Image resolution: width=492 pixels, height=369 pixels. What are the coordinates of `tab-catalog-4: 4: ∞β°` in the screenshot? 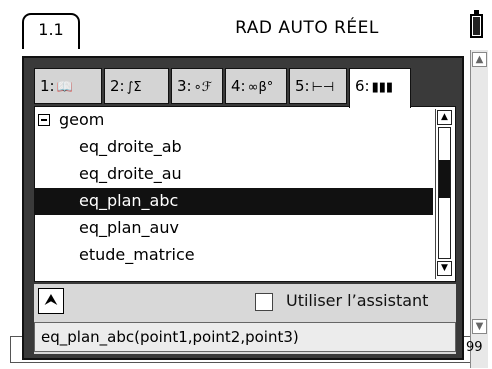 It's located at (256, 86).